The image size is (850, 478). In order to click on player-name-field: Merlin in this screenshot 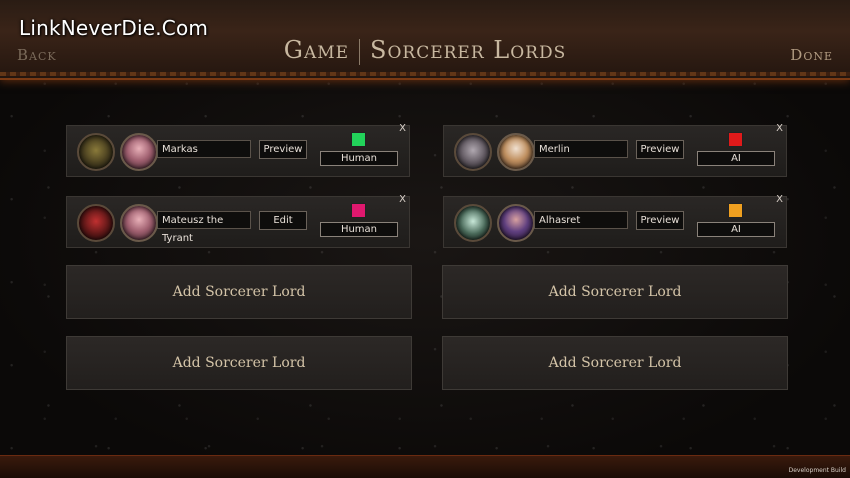, I will do `click(581, 149)`.